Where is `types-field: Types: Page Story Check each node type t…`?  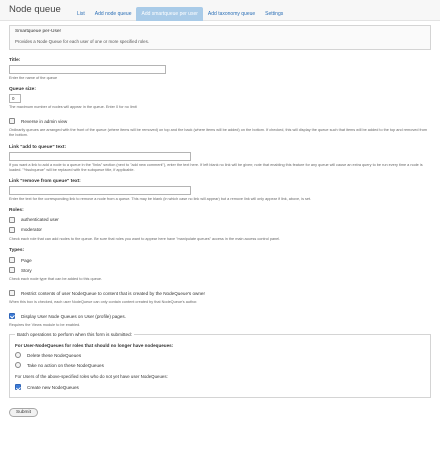 types-field: Types: Page Story Check each node type t… is located at coordinates (220, 265).